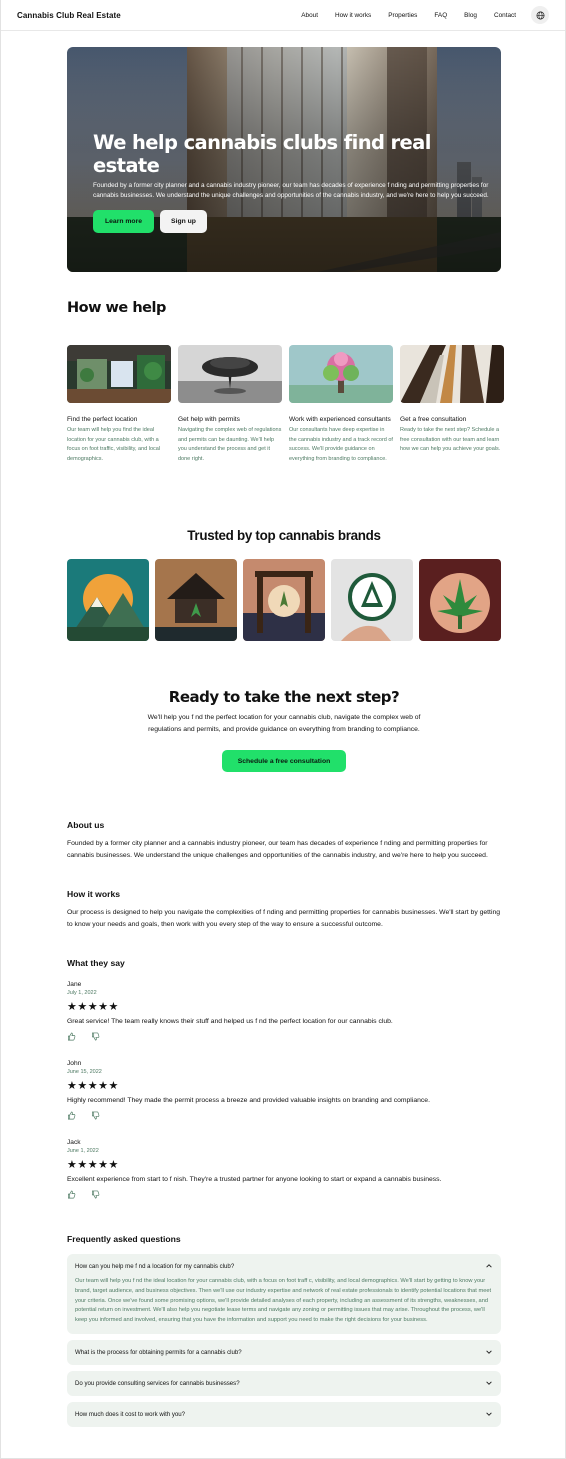 This screenshot has width=566, height=1459. I want to click on card-title: Find the perfect location, so click(102, 419).